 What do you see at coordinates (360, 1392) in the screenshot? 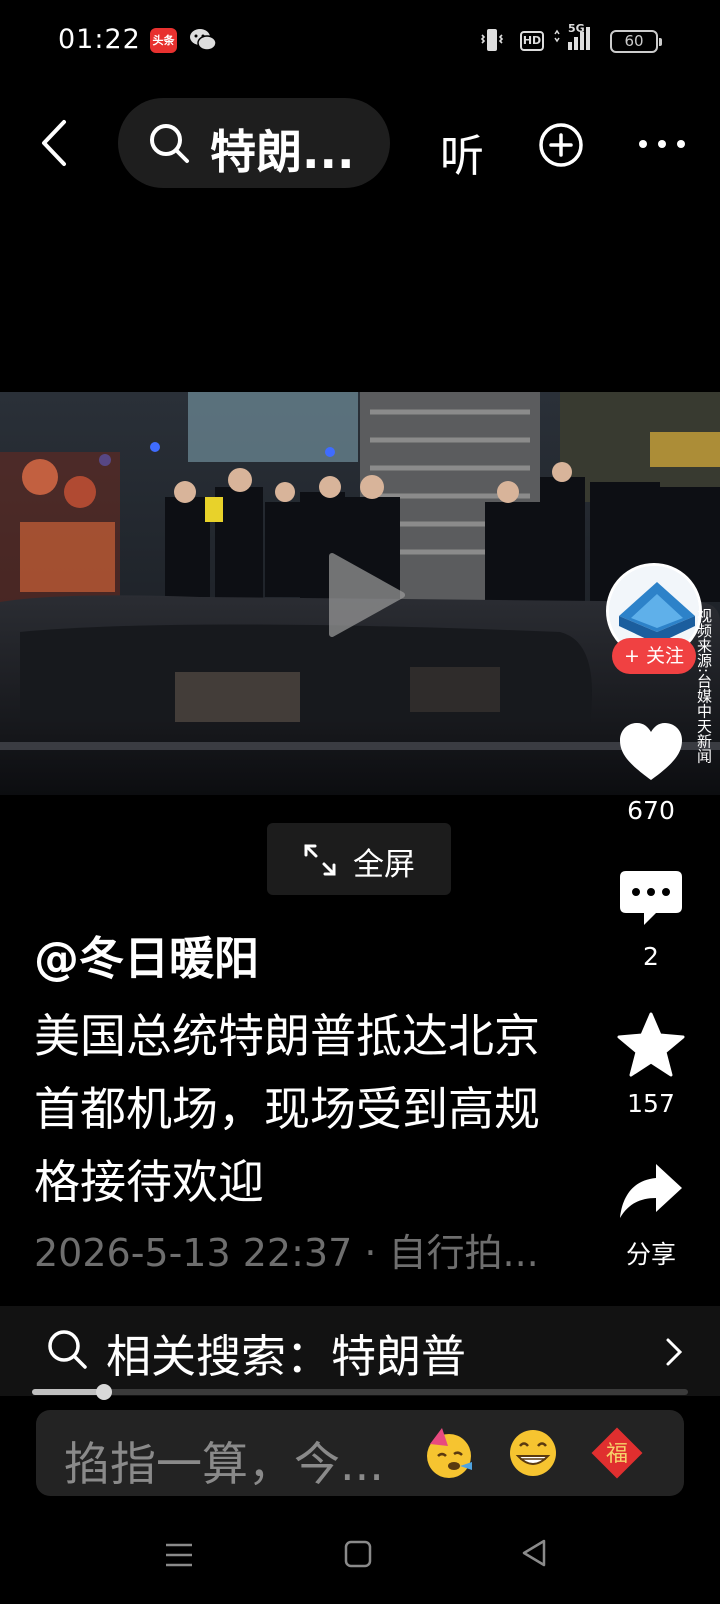
I see `video-progress-bar` at bounding box center [360, 1392].